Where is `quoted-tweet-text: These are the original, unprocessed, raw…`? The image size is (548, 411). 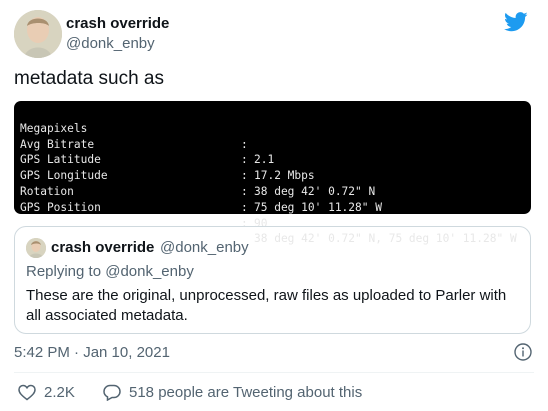 quoted-tweet-text: These are the original, unprocessed, raw… is located at coordinates (266, 305).